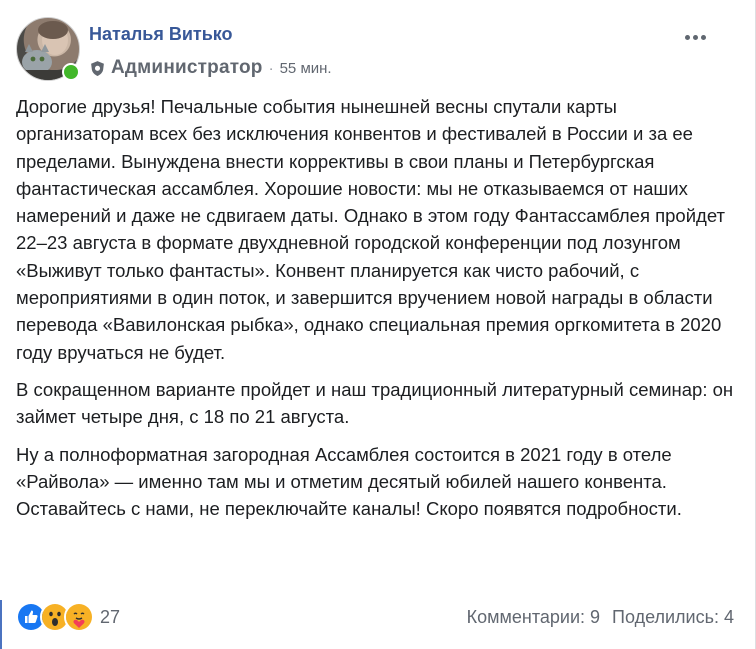 This screenshot has width=756, height=649. What do you see at coordinates (187, 67) in the screenshot?
I see `author-role: Администратор` at bounding box center [187, 67].